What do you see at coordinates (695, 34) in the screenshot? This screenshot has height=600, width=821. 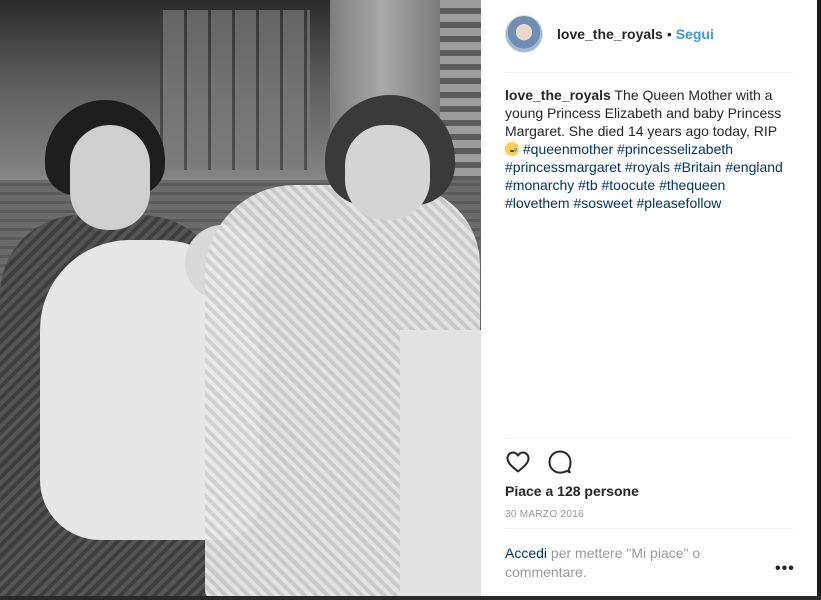 I see `follow-button: Segui` at bounding box center [695, 34].